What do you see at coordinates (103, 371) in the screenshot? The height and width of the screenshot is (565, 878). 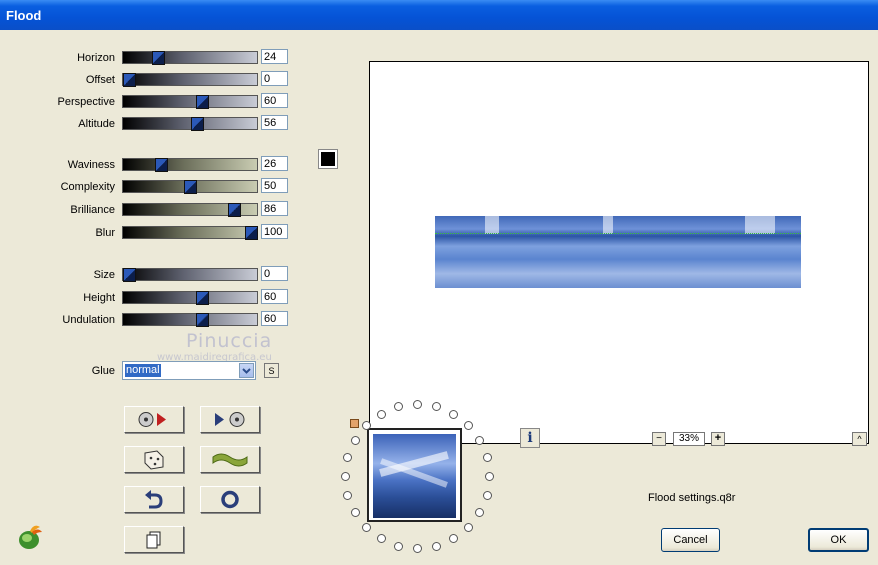 I see `glue-label: Glue` at bounding box center [103, 371].